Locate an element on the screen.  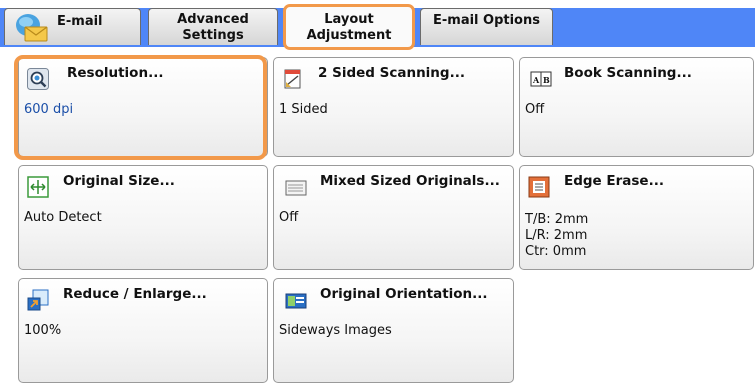
edge-erase-button: Edge Erase... T/B: 2mm L/R: 2mm Ctr: 0mm is located at coordinates (636, 217).